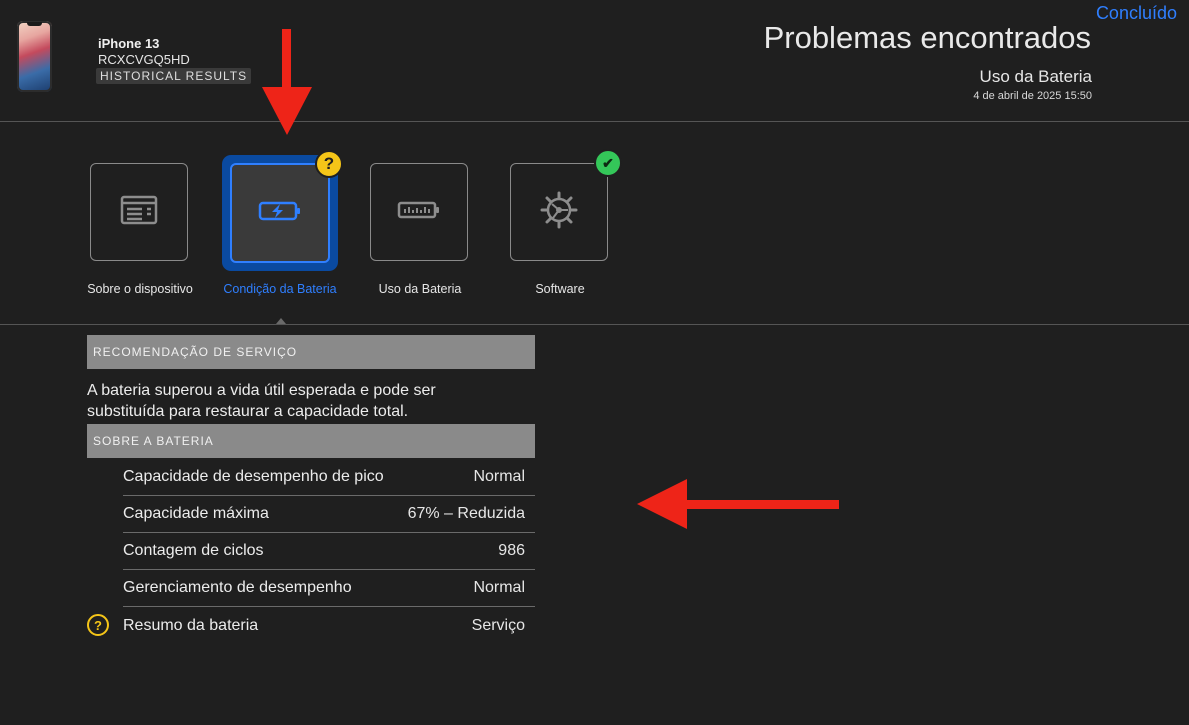  I want to click on header-divider, so click(594, 121).